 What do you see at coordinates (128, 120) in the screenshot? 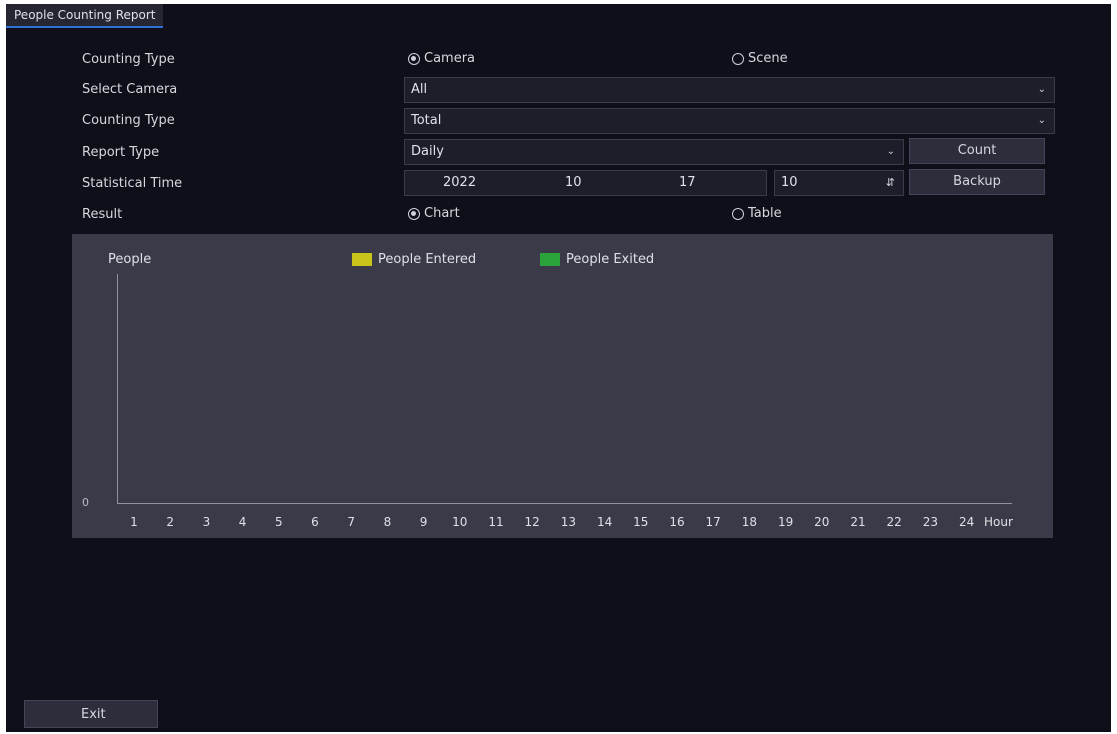
I see `counting-type-dropdown-label: Counting Type` at bounding box center [128, 120].